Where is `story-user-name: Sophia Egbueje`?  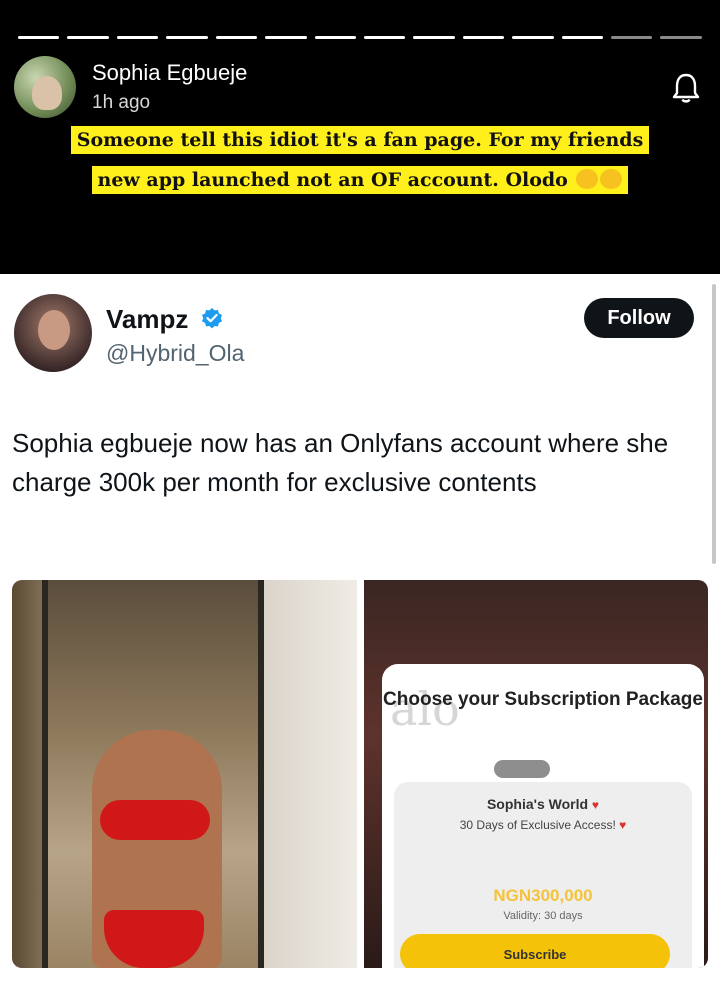 story-user-name: Sophia Egbueje is located at coordinates (169, 73).